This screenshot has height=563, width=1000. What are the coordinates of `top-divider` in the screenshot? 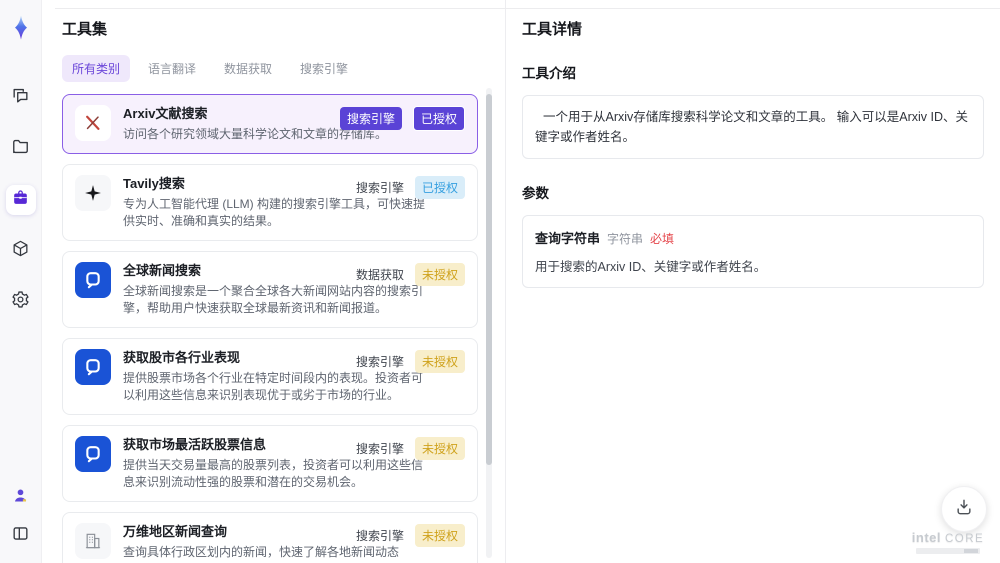 It's located at (527, 8).